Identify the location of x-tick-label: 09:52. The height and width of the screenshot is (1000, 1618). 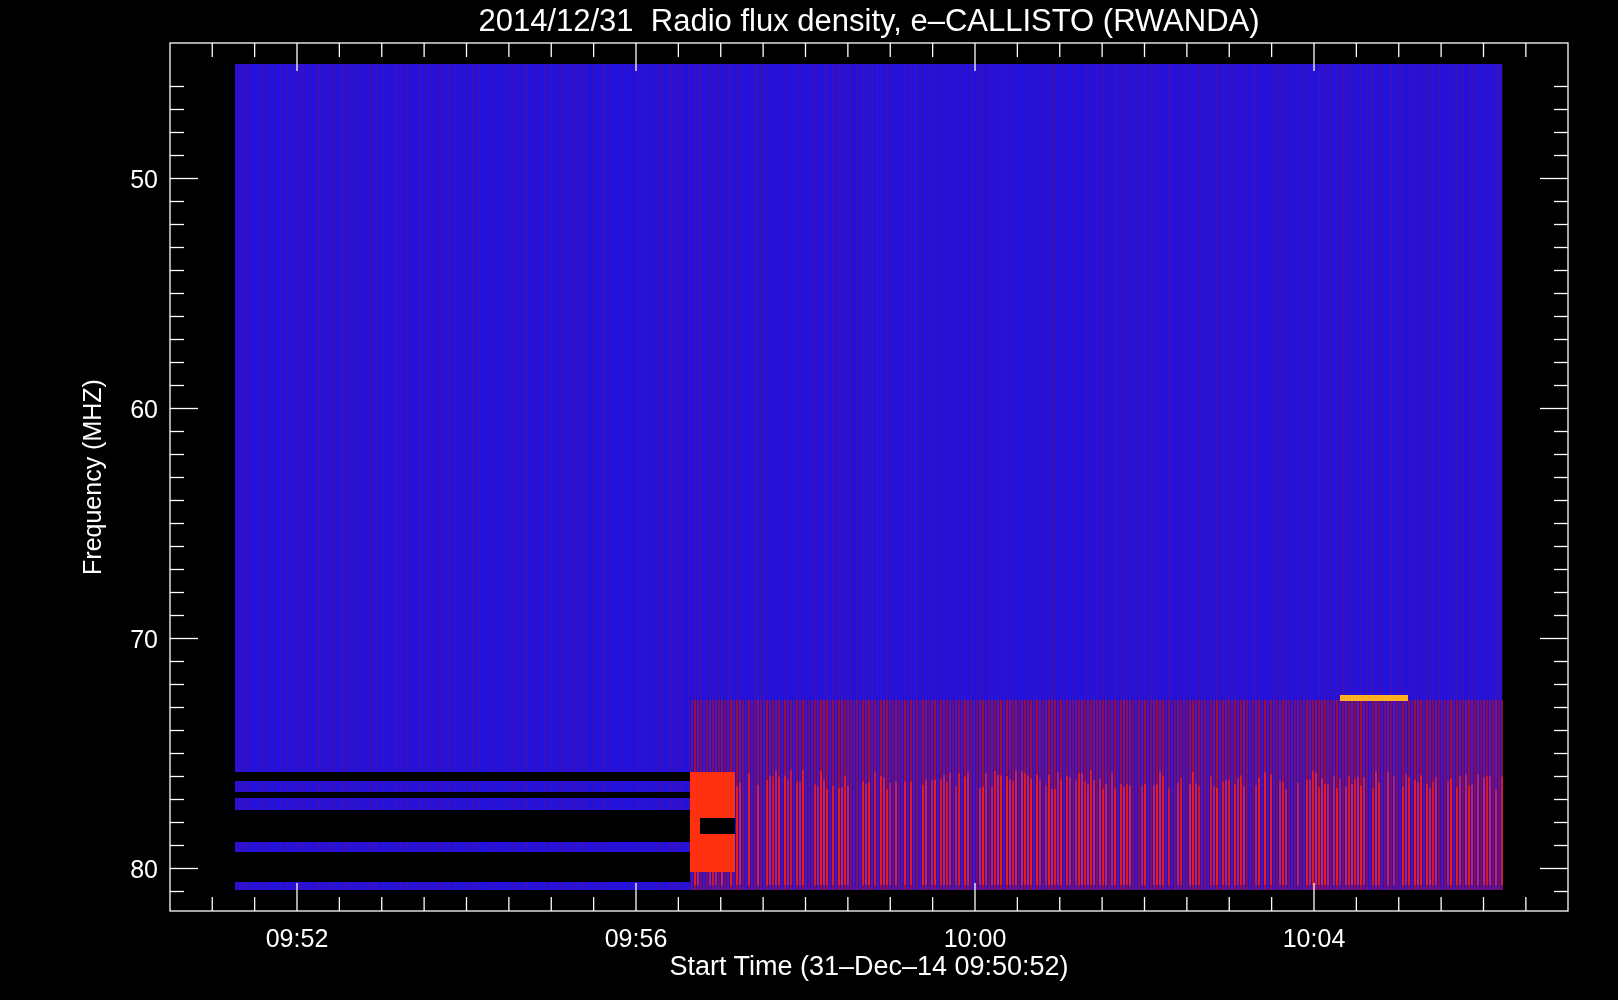
(297, 938).